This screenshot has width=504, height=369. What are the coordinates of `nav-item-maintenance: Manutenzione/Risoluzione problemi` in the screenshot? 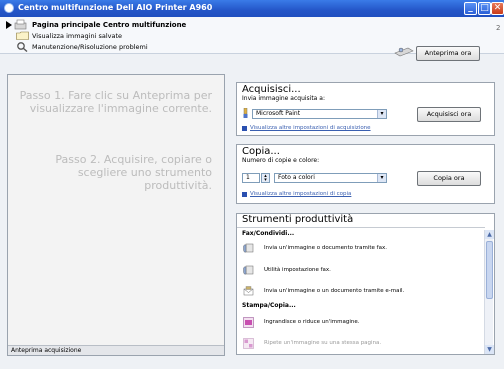 It's located at (77, 47).